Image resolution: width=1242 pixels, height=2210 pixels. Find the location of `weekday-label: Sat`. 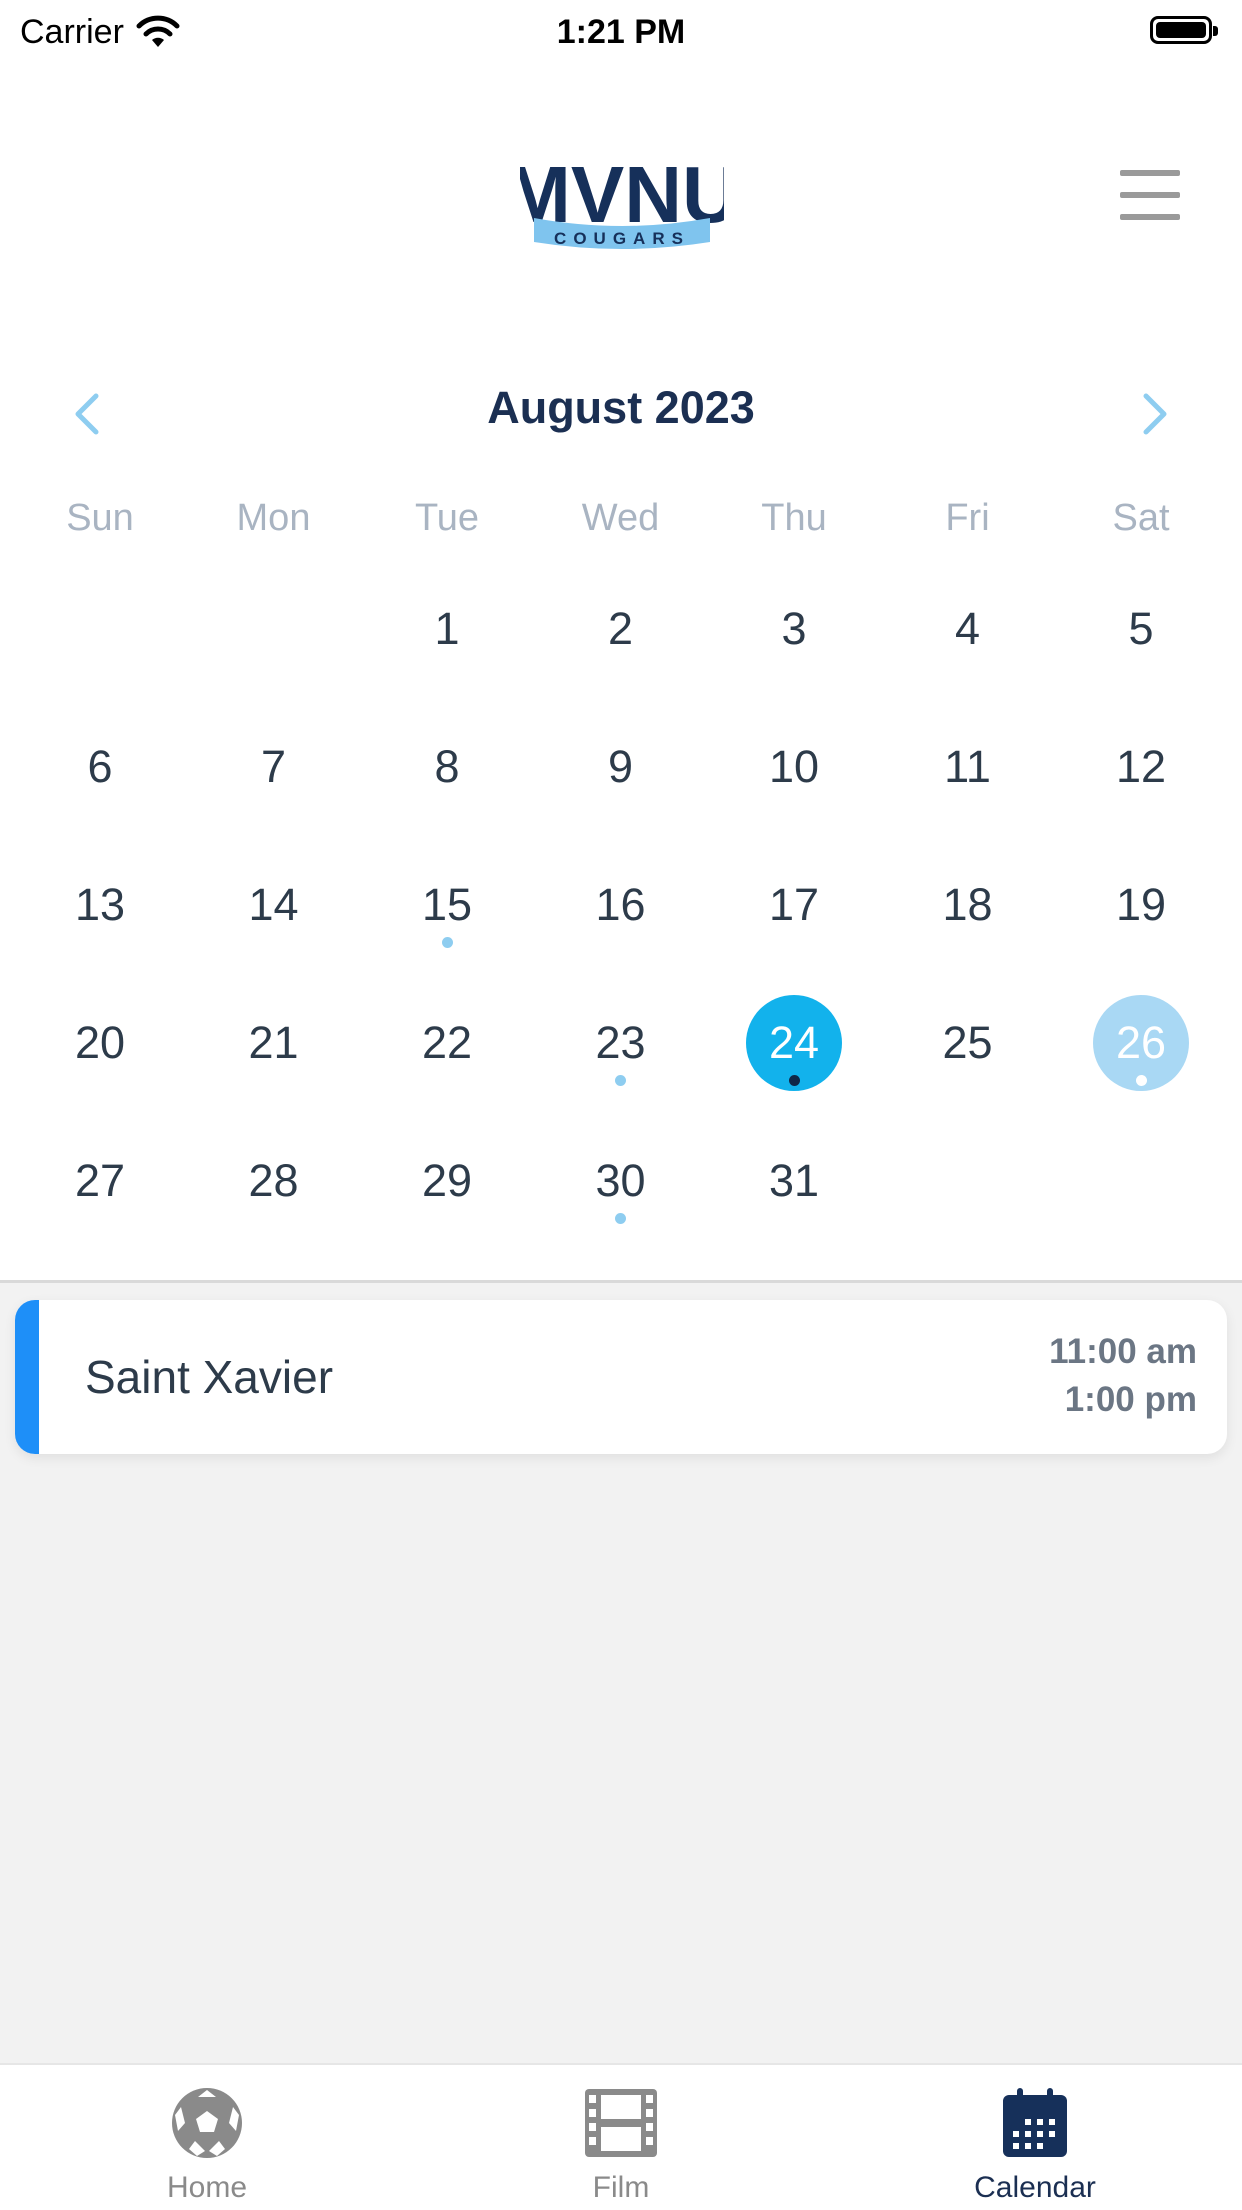

weekday-label: Sat is located at coordinates (1141, 518).